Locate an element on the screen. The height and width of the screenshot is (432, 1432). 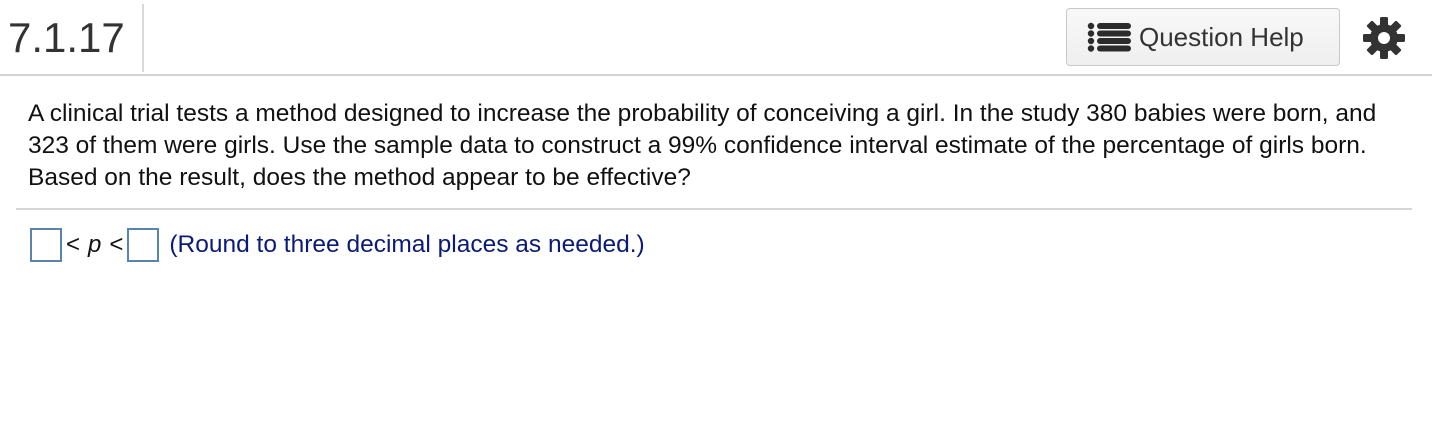
upper-bound-input is located at coordinates (143, 245).